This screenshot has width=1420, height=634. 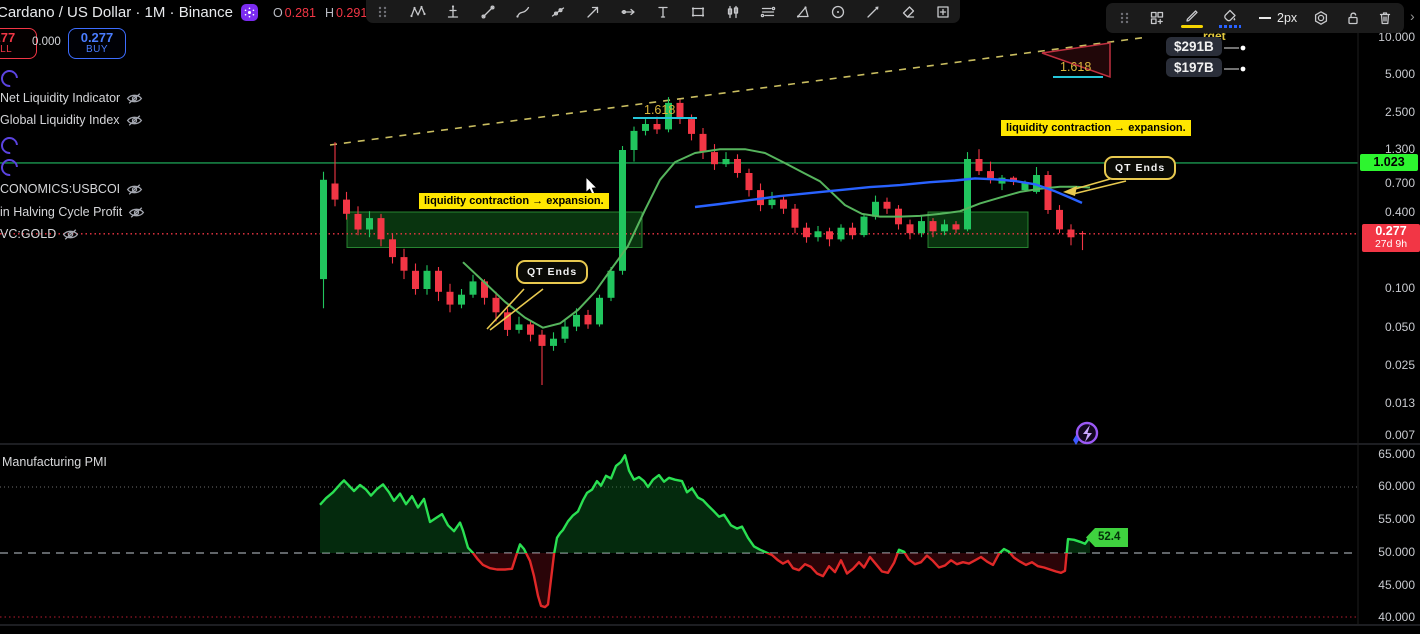 What do you see at coordinates (514, 201) in the screenshot?
I see `liquidity-note-1: liquidity contraction → expansion.` at bounding box center [514, 201].